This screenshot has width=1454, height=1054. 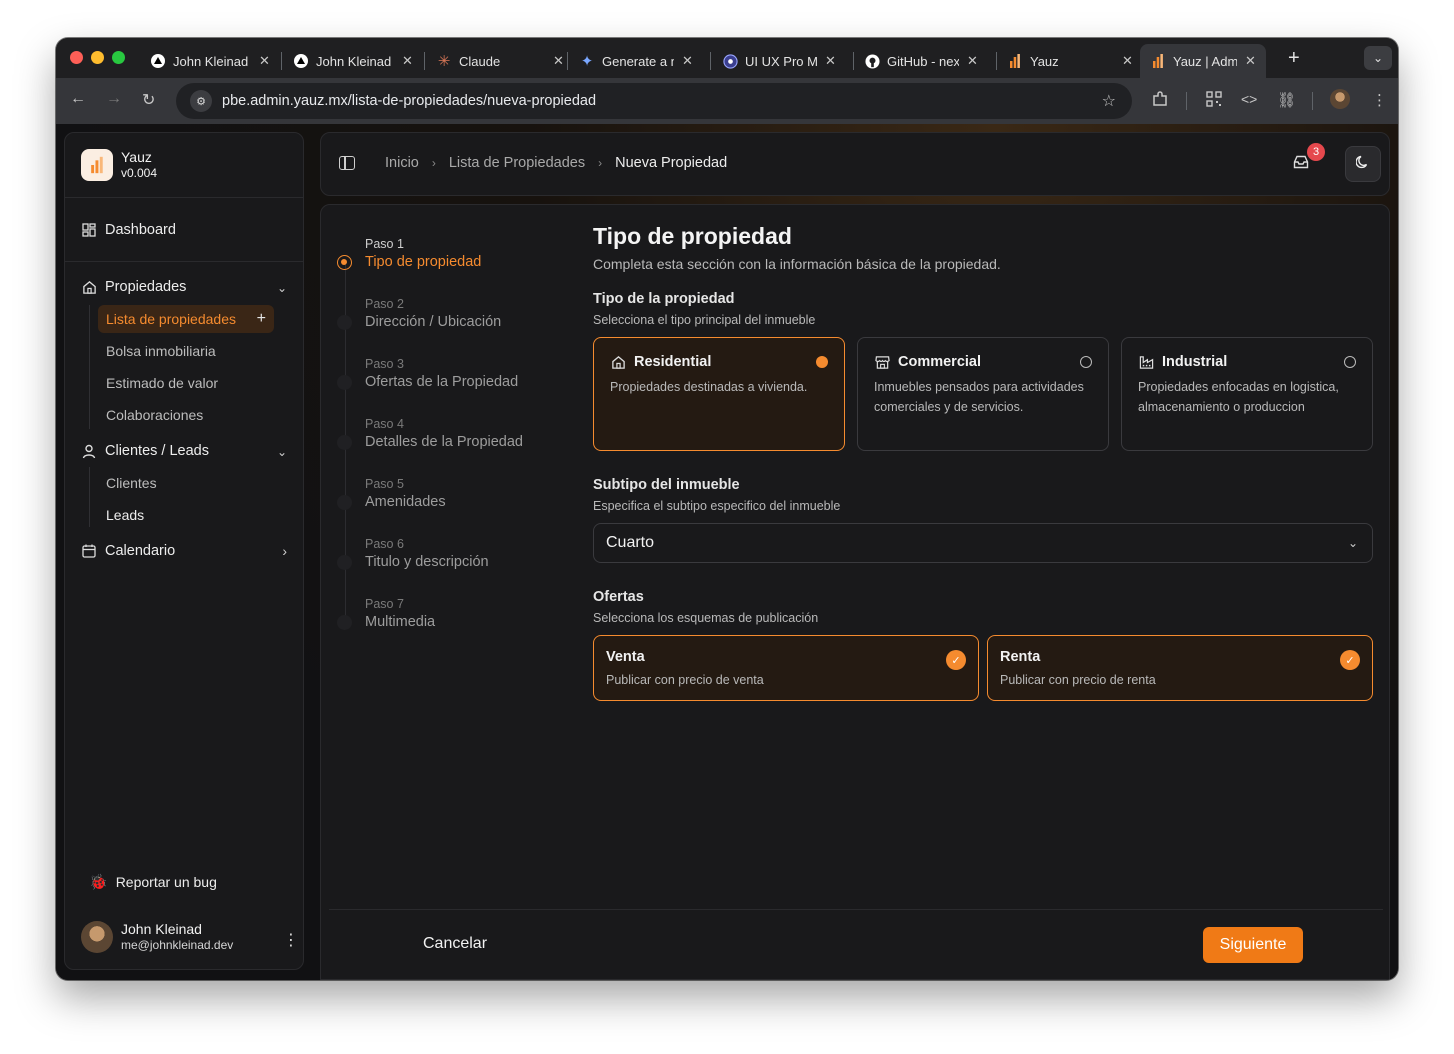 I want to click on new-tab-icon: +, so click(x=1294, y=58).